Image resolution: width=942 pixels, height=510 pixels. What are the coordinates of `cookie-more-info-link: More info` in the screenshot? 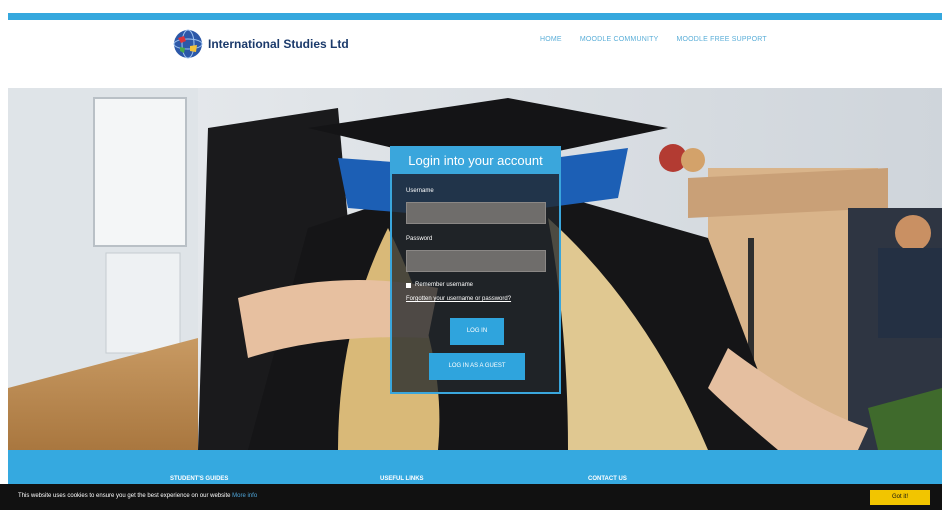 It's located at (244, 496).